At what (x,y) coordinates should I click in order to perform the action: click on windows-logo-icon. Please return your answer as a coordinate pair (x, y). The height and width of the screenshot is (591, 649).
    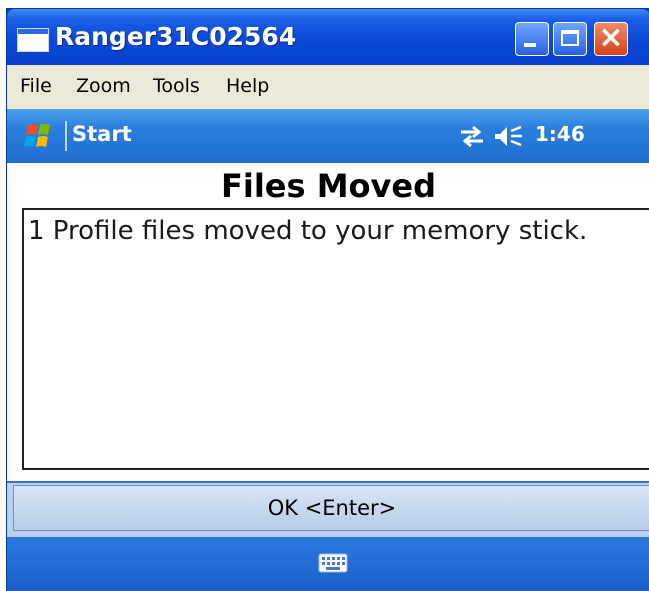
    Looking at the image, I should click on (40, 136).